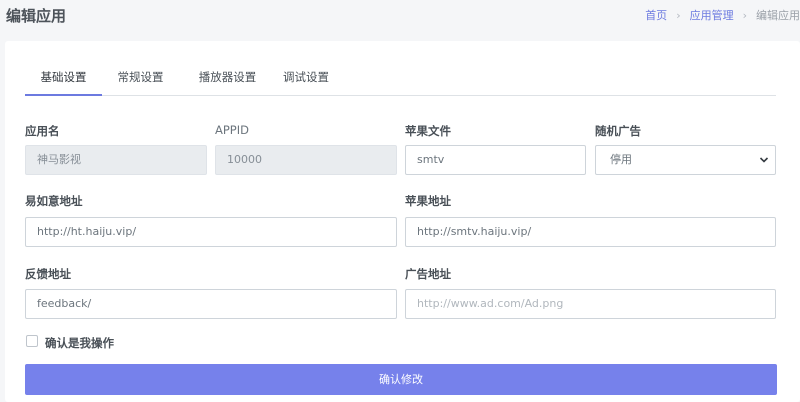 This screenshot has width=800, height=402. I want to click on confirm-checkbox-label: 确认是我操作, so click(79, 343).